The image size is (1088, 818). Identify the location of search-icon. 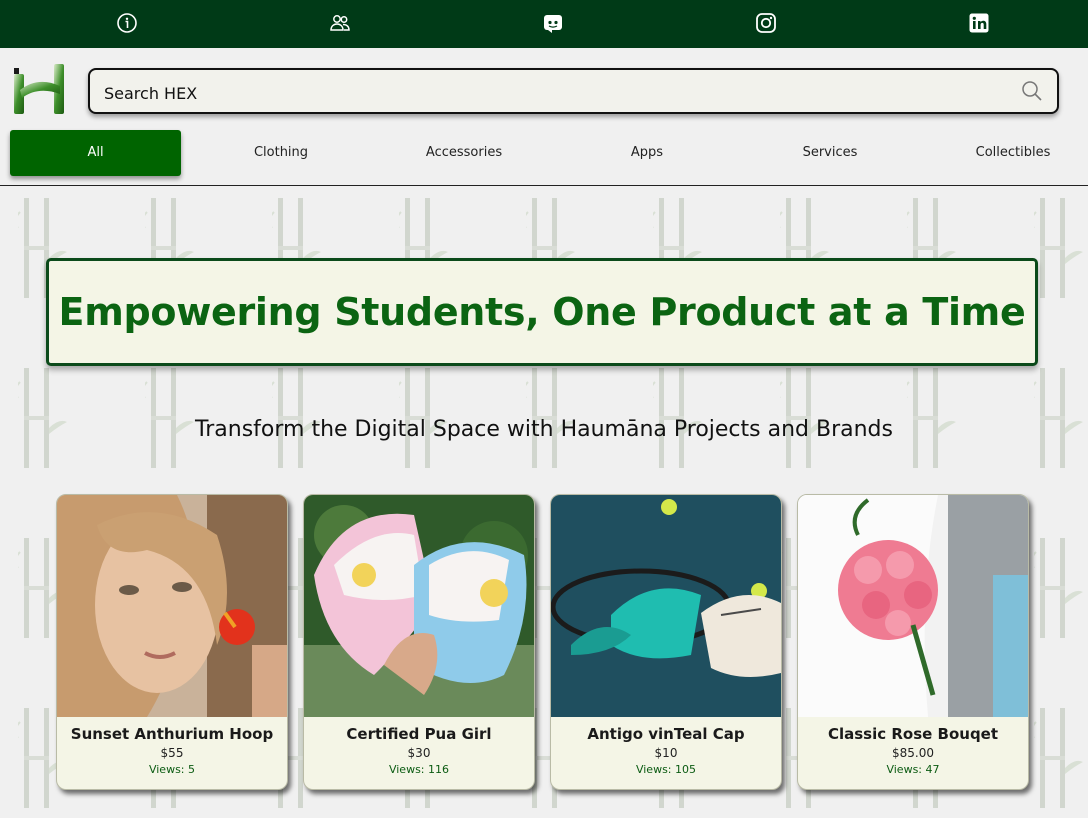
(1032, 93).